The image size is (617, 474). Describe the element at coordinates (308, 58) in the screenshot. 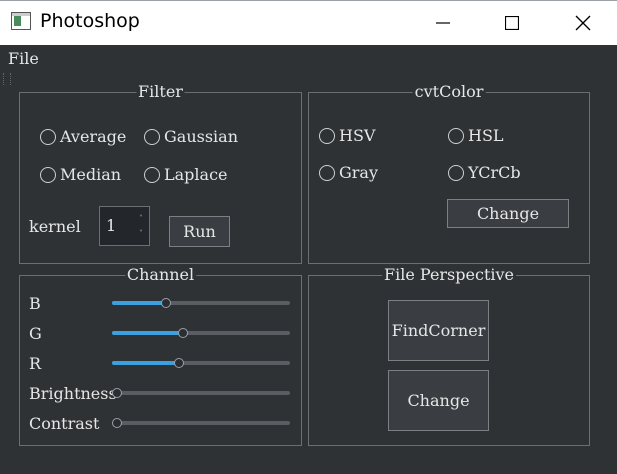

I see `menu-bar: File` at that location.